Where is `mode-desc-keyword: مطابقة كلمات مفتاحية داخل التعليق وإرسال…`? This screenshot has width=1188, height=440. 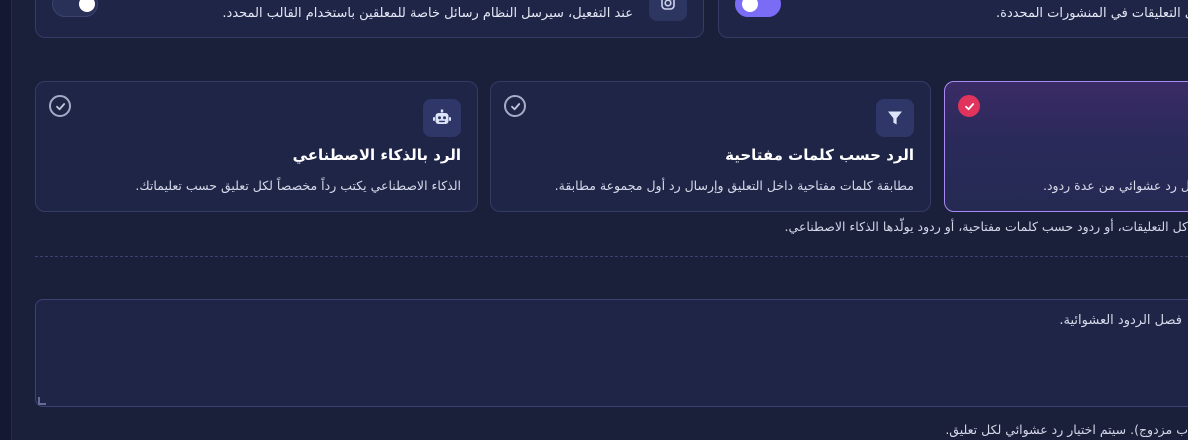
mode-desc-keyword: مطابقة كلمات مفتاحية داخل التعليق وإرسال… is located at coordinates (734, 185).